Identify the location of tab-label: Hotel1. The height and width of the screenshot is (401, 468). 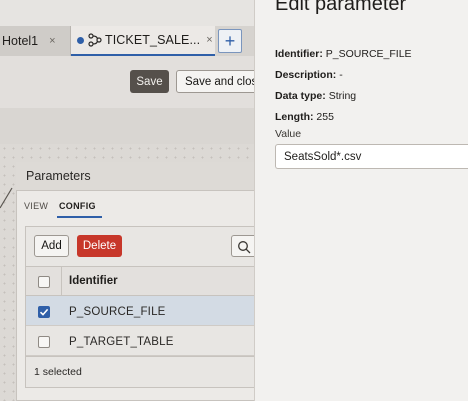
(20, 41).